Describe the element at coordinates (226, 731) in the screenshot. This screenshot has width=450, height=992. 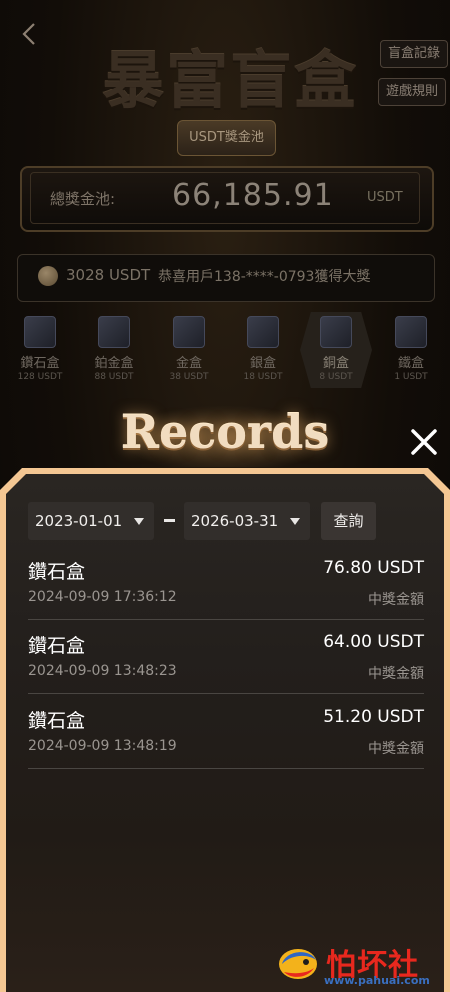
I see `record-row: 鑽石盒 51.20 USDT 2024-09-09 13:48:19 中獎金額` at that location.